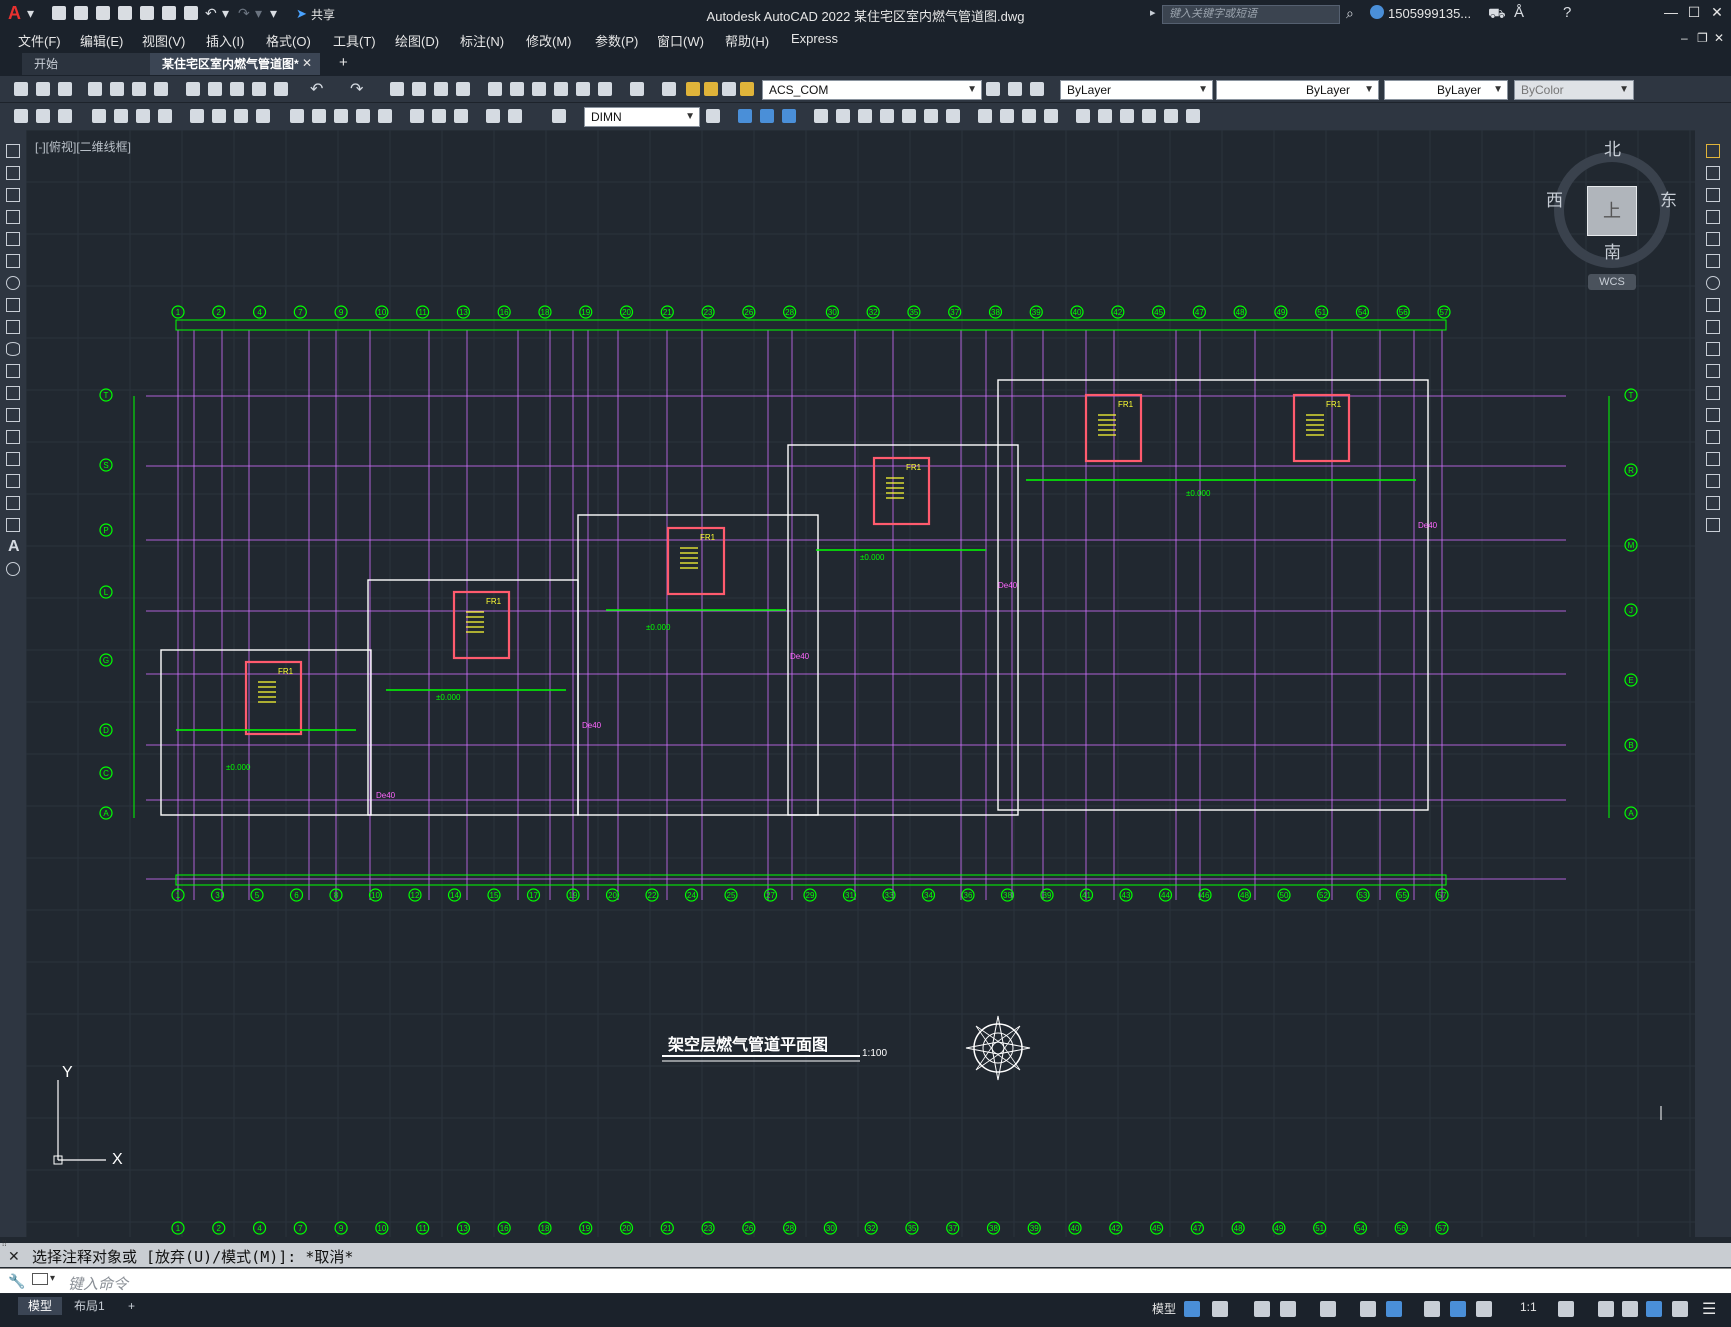 The height and width of the screenshot is (1327, 1731). Describe the element at coordinates (40, 1306) in the screenshot. I see `tab-model: 模型` at that location.